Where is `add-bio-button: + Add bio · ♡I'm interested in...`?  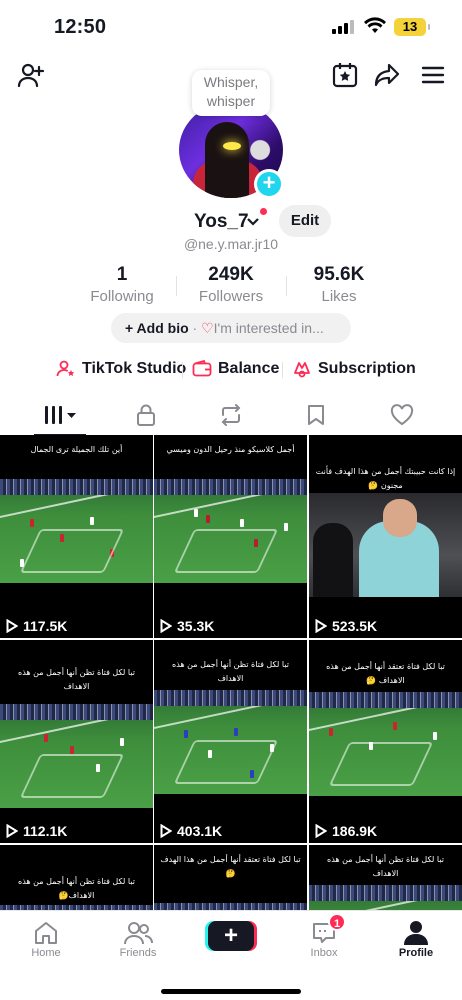
add-bio-button: + Add bio · ♡I'm interested in... is located at coordinates (231, 328).